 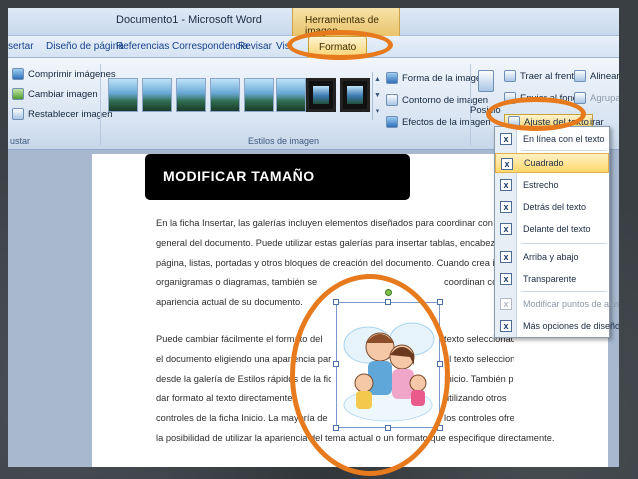 I want to click on menu-item-estrecho: x Estrecho, so click(x=552, y=185).